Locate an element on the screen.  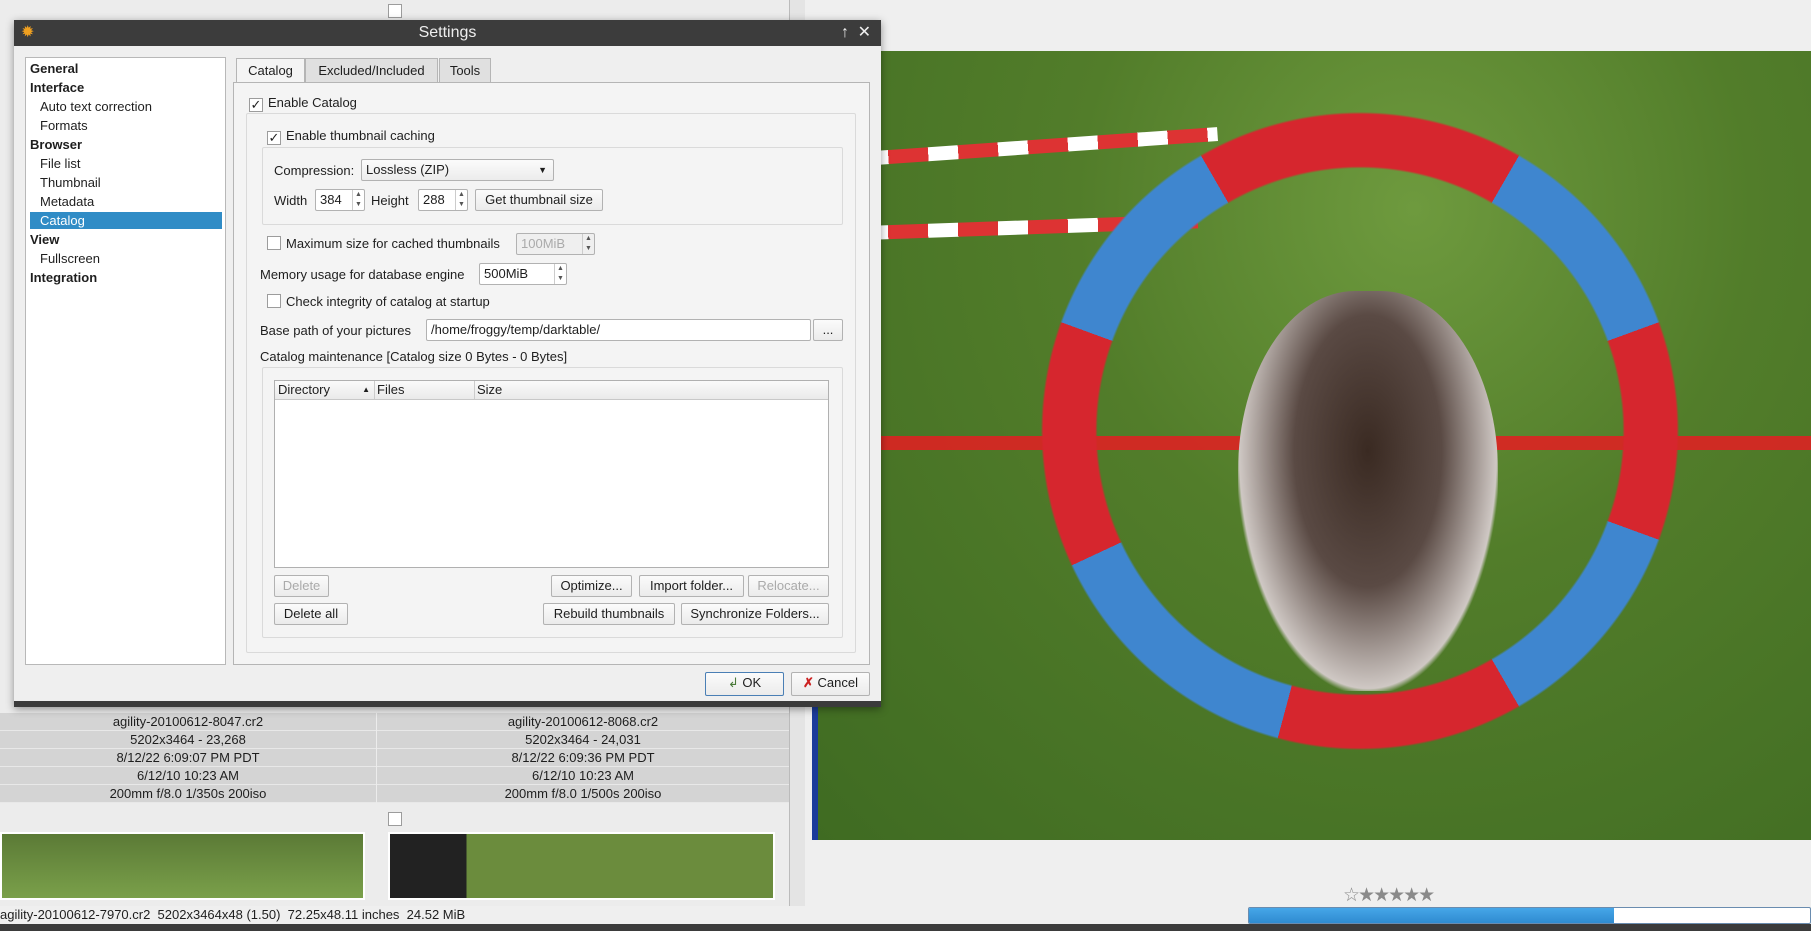
spin-value: 384 is located at coordinates (331, 199).